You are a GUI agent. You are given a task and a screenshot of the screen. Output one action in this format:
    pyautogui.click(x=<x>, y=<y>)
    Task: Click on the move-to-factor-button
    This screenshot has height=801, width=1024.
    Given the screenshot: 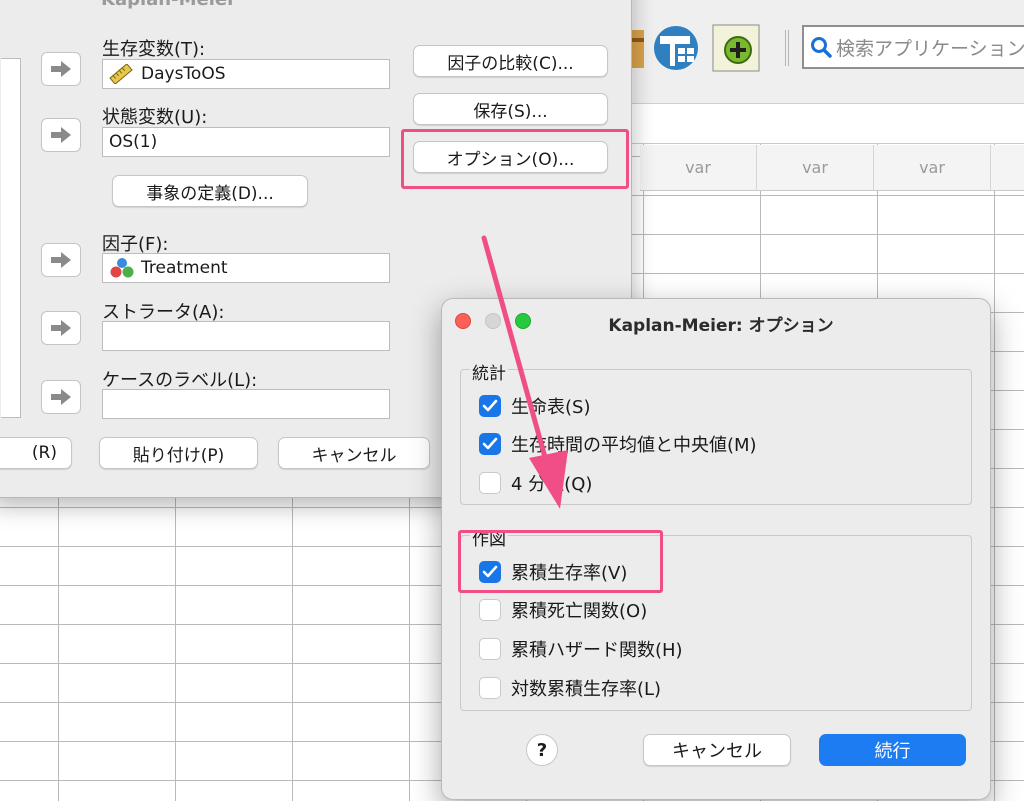 What is the action you would take?
    pyautogui.click(x=61, y=260)
    